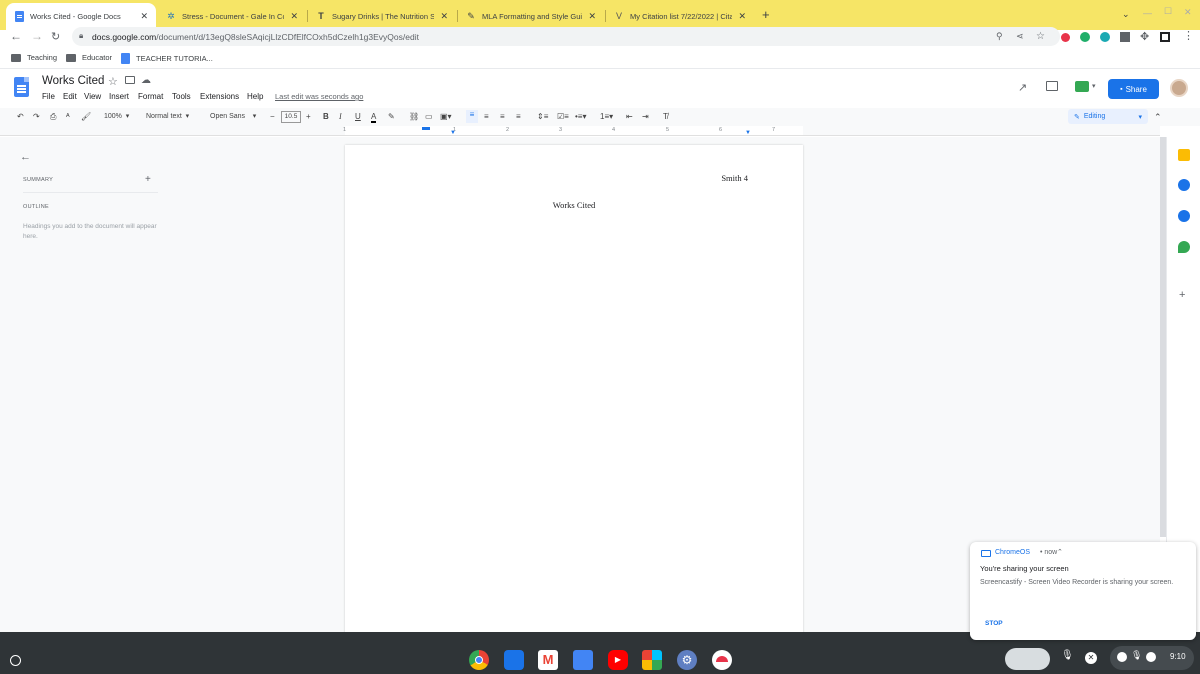 Image resolution: width=1200 pixels, height=674 pixels. Describe the element at coordinates (130, 80) in the screenshot. I see `move-folder-icon` at that location.